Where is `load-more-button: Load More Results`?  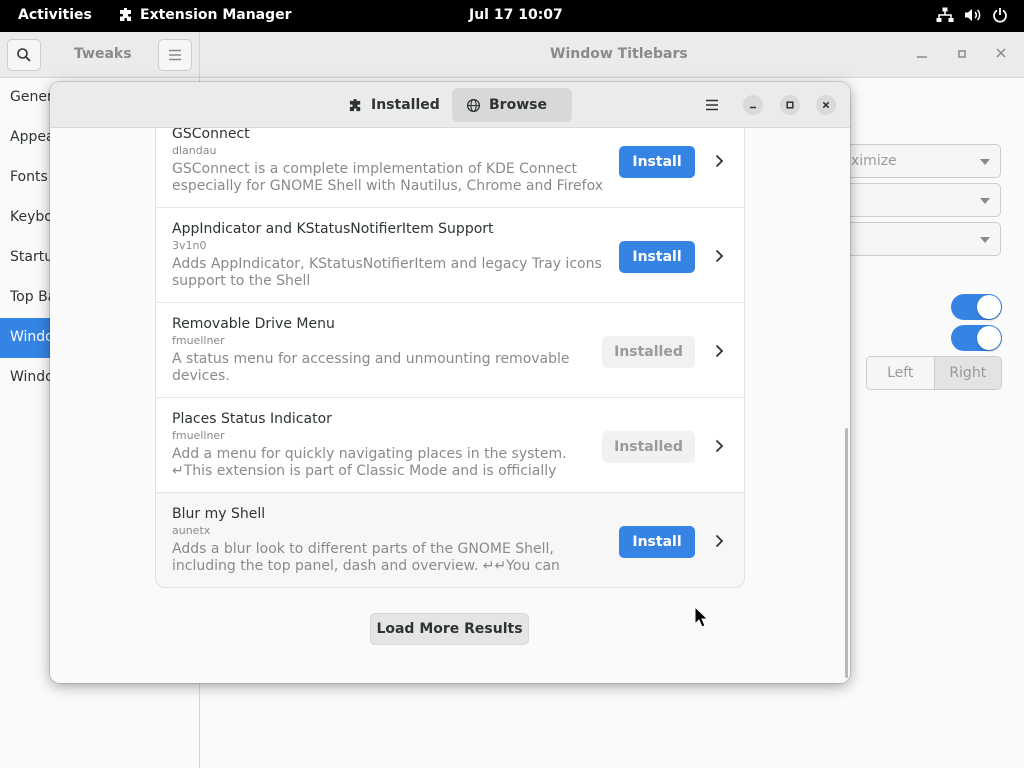
load-more-button: Load More Results is located at coordinates (449, 629).